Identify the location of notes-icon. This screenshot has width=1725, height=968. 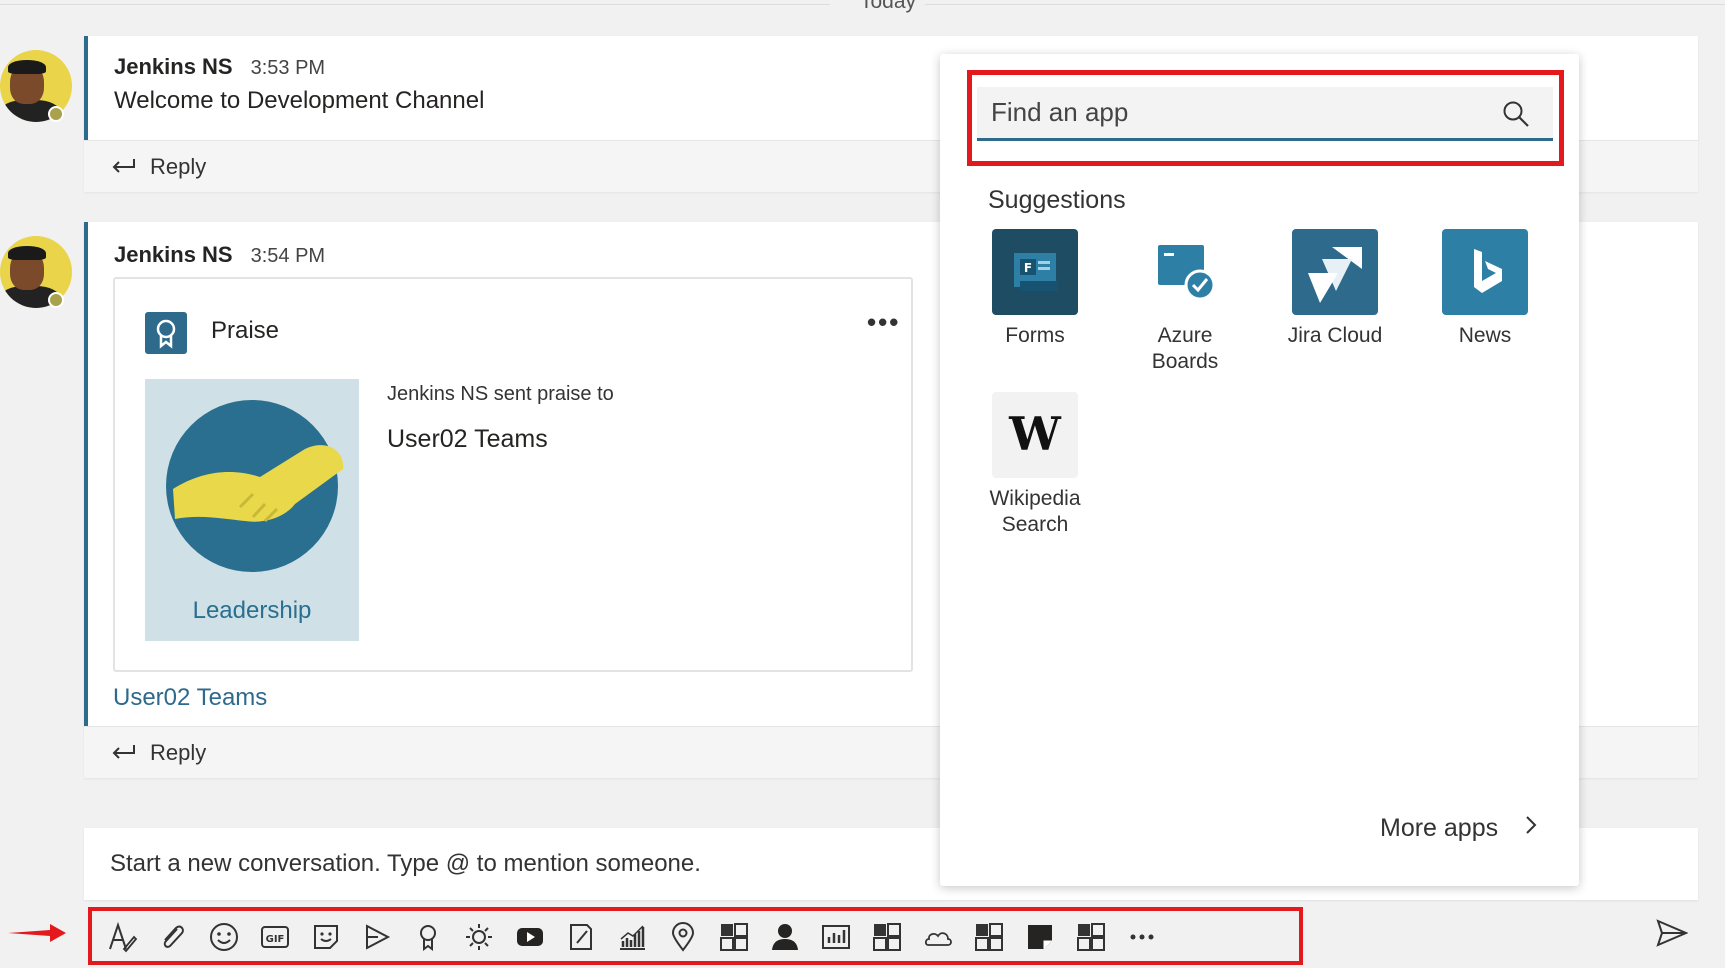
(581, 937).